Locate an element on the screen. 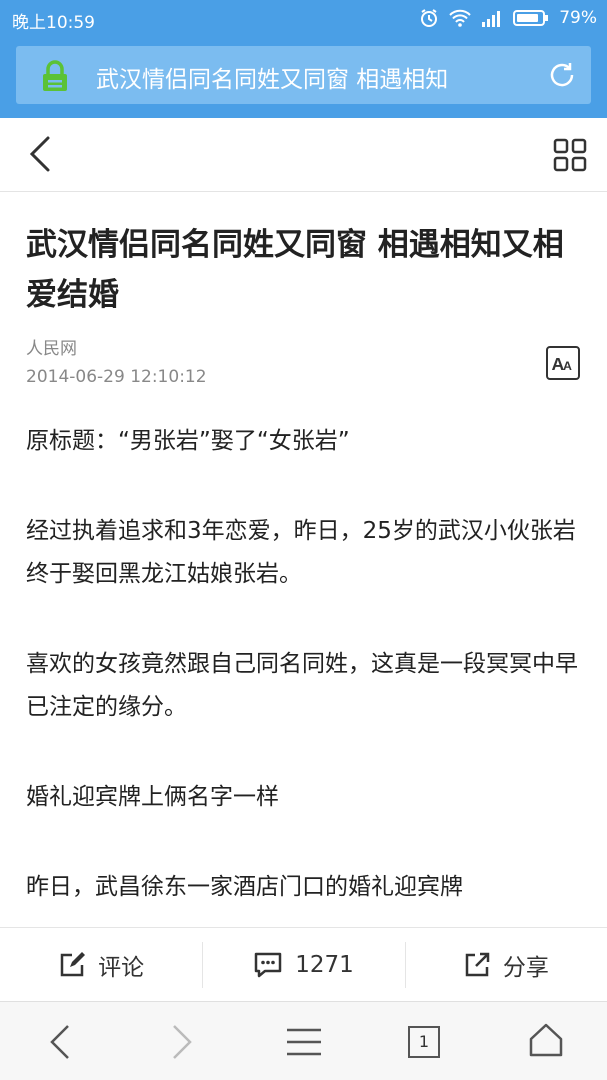 This screenshot has height=1080, width=607. refresh-icon is located at coordinates (562, 75).